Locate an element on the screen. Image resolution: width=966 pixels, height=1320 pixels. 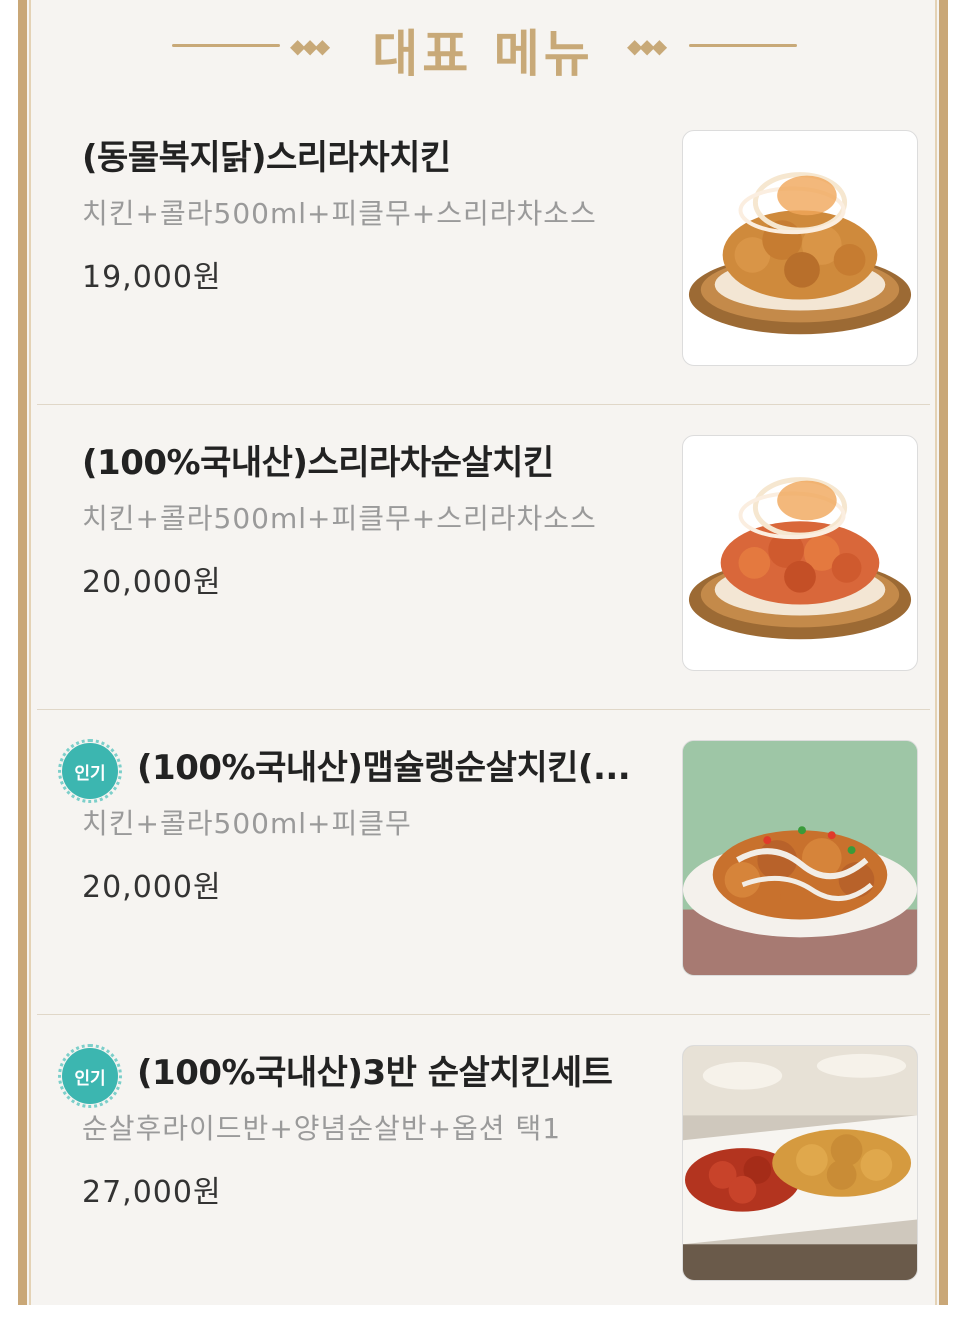
menu-item-name: (동물복지닭)스리라차치킨 is located at coordinates (266, 158).